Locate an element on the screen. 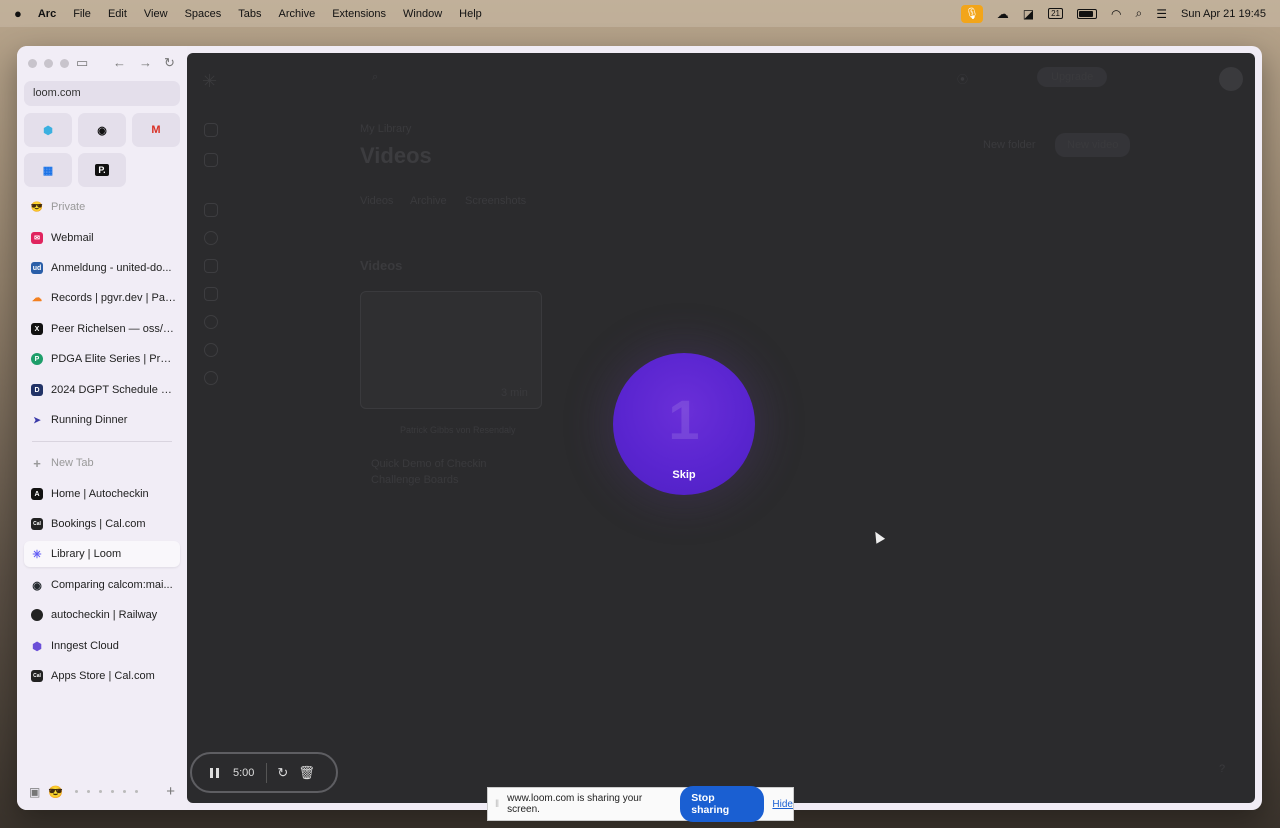 Image resolution: width=1280 pixels, height=828 pixels. pause-icon is located at coordinates (214, 772).